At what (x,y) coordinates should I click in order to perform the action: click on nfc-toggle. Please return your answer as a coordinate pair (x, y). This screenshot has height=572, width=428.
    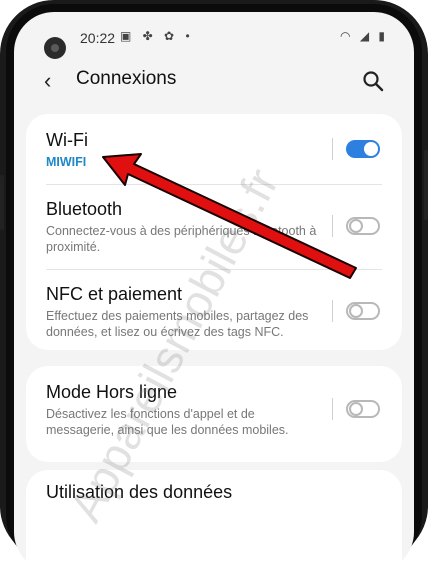
    Looking at the image, I should click on (363, 311).